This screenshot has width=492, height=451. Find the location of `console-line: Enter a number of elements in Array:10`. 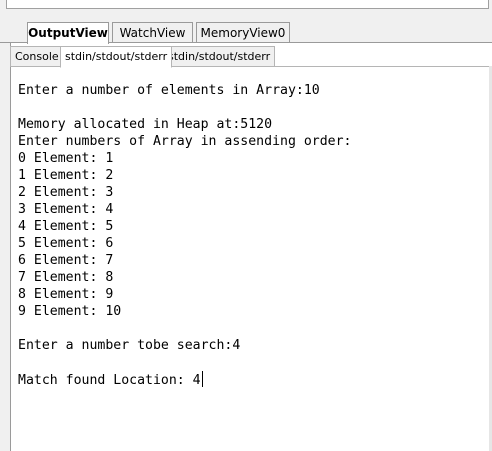

console-line: Enter a number of elements in Array:10 is located at coordinates (169, 90).